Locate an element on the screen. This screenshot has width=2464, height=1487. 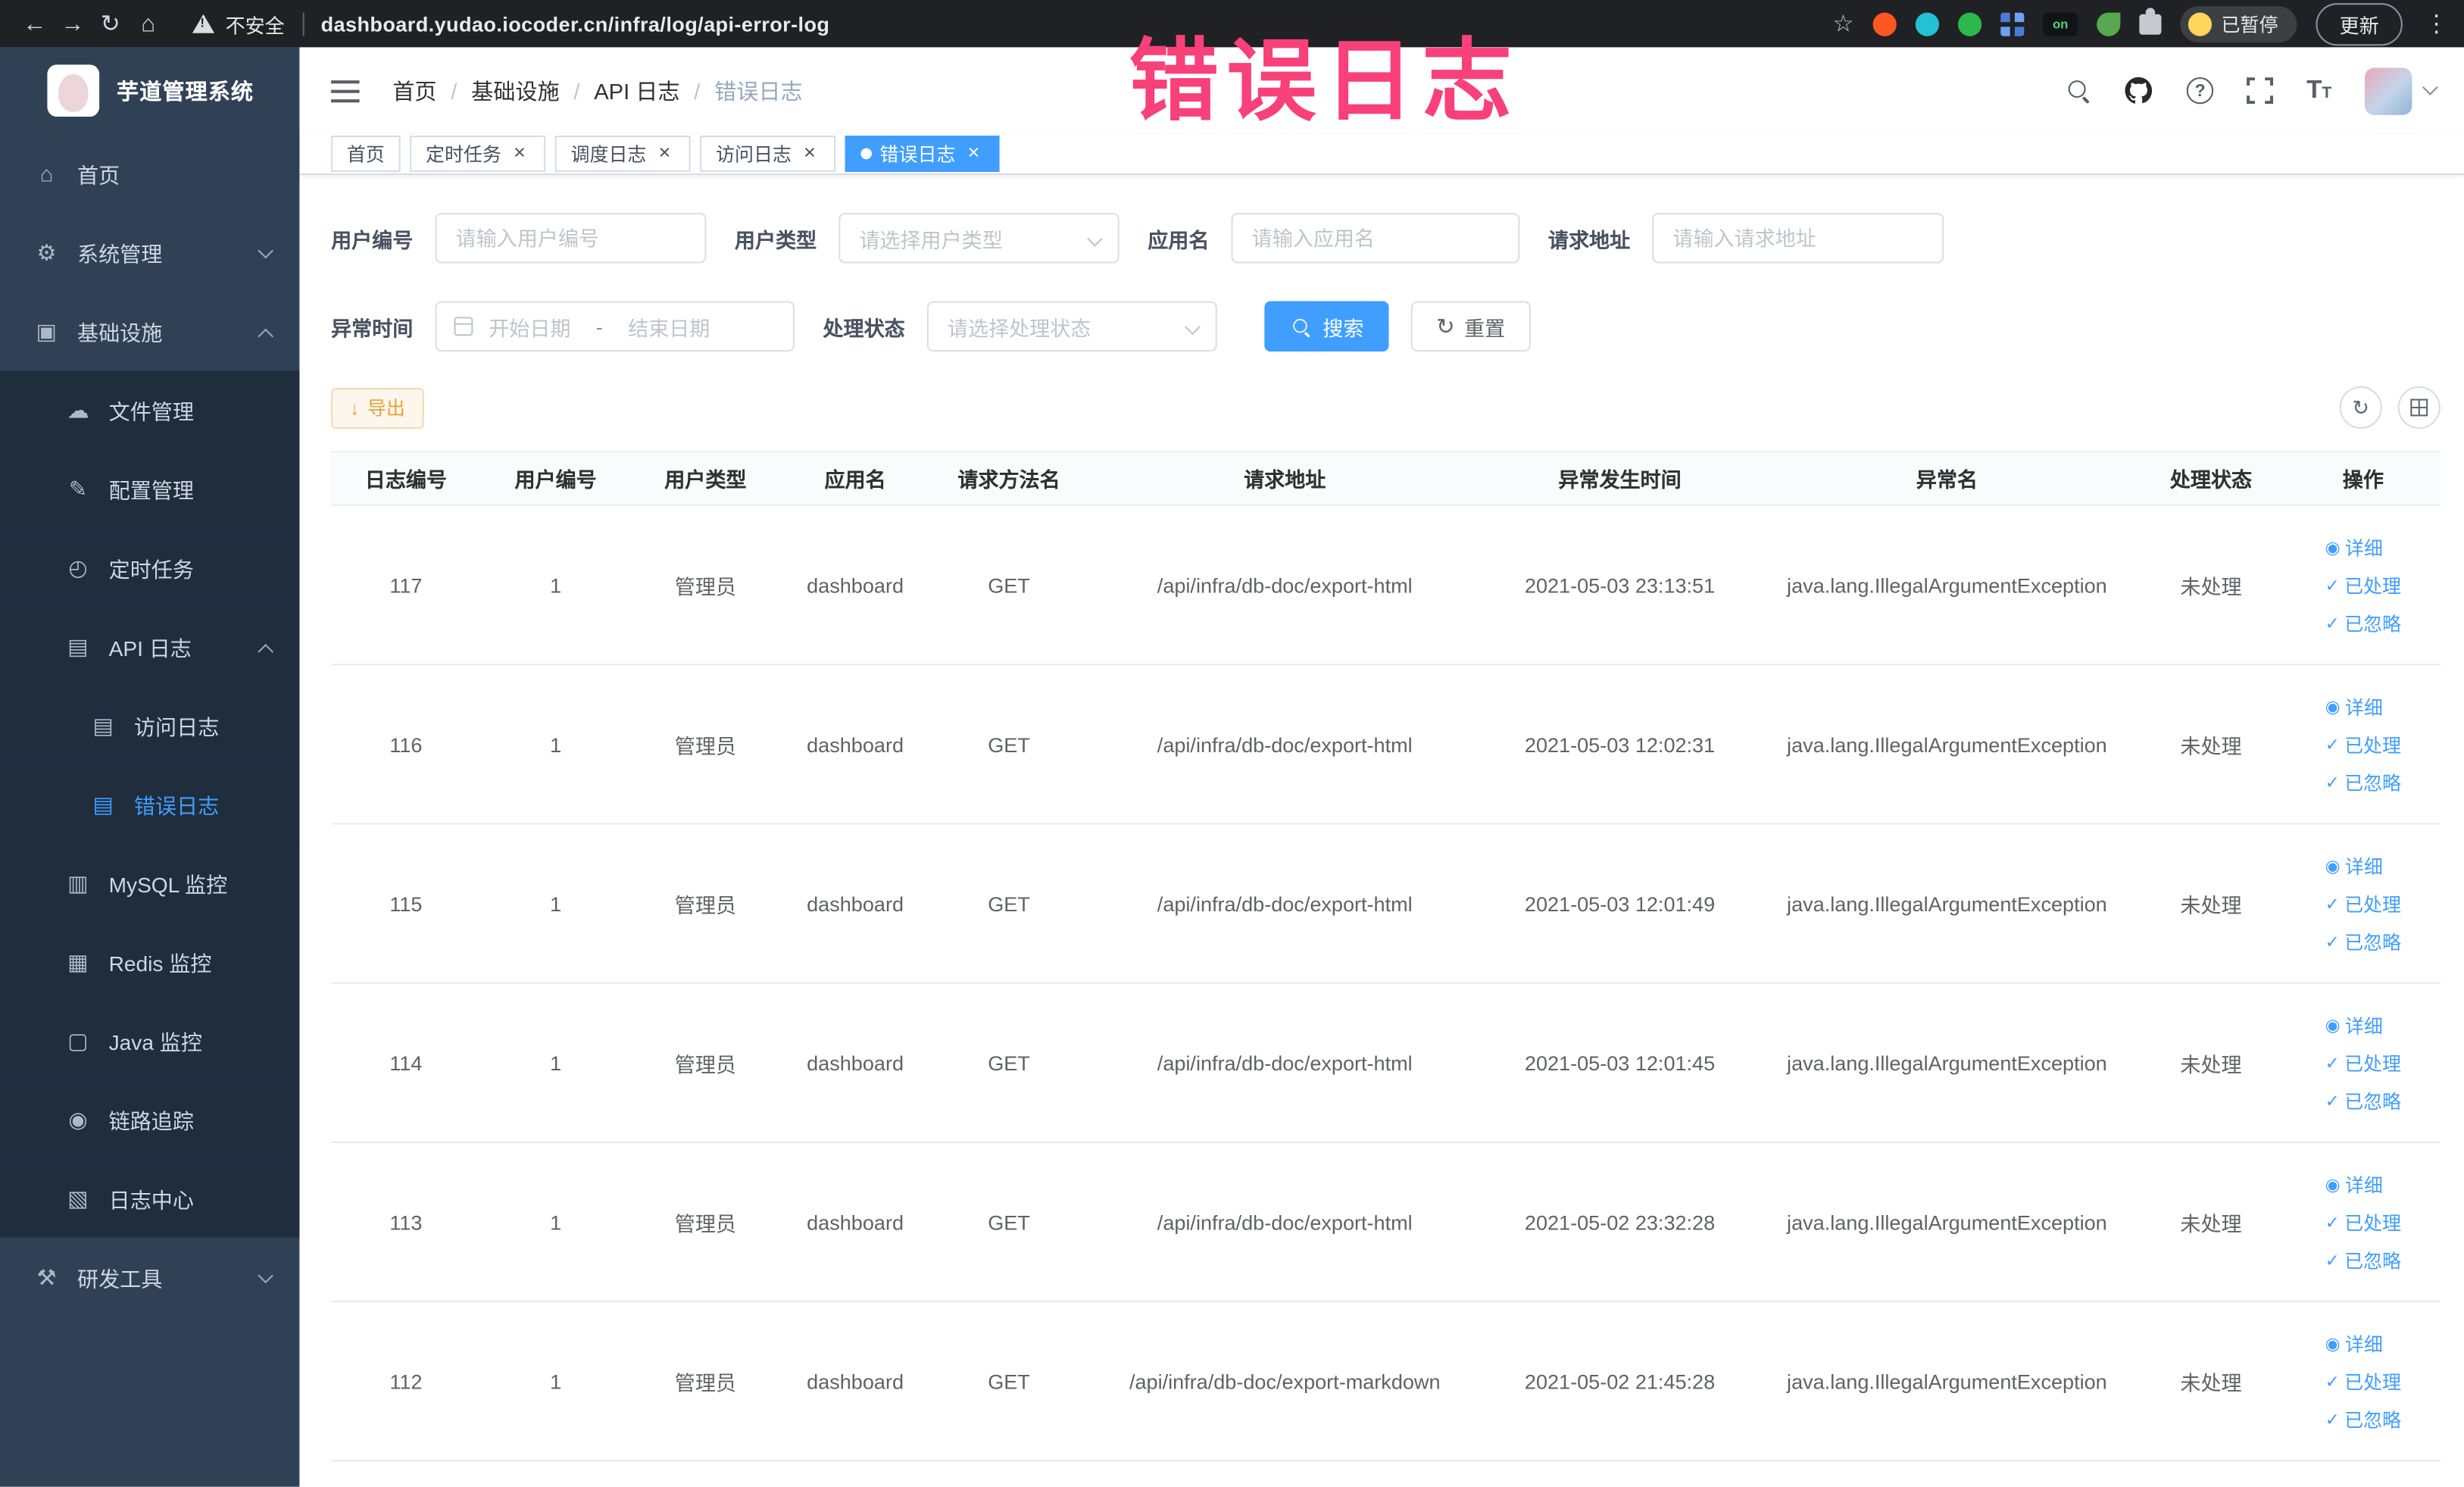
extension-on-badge: on is located at coordinates (2060, 23).